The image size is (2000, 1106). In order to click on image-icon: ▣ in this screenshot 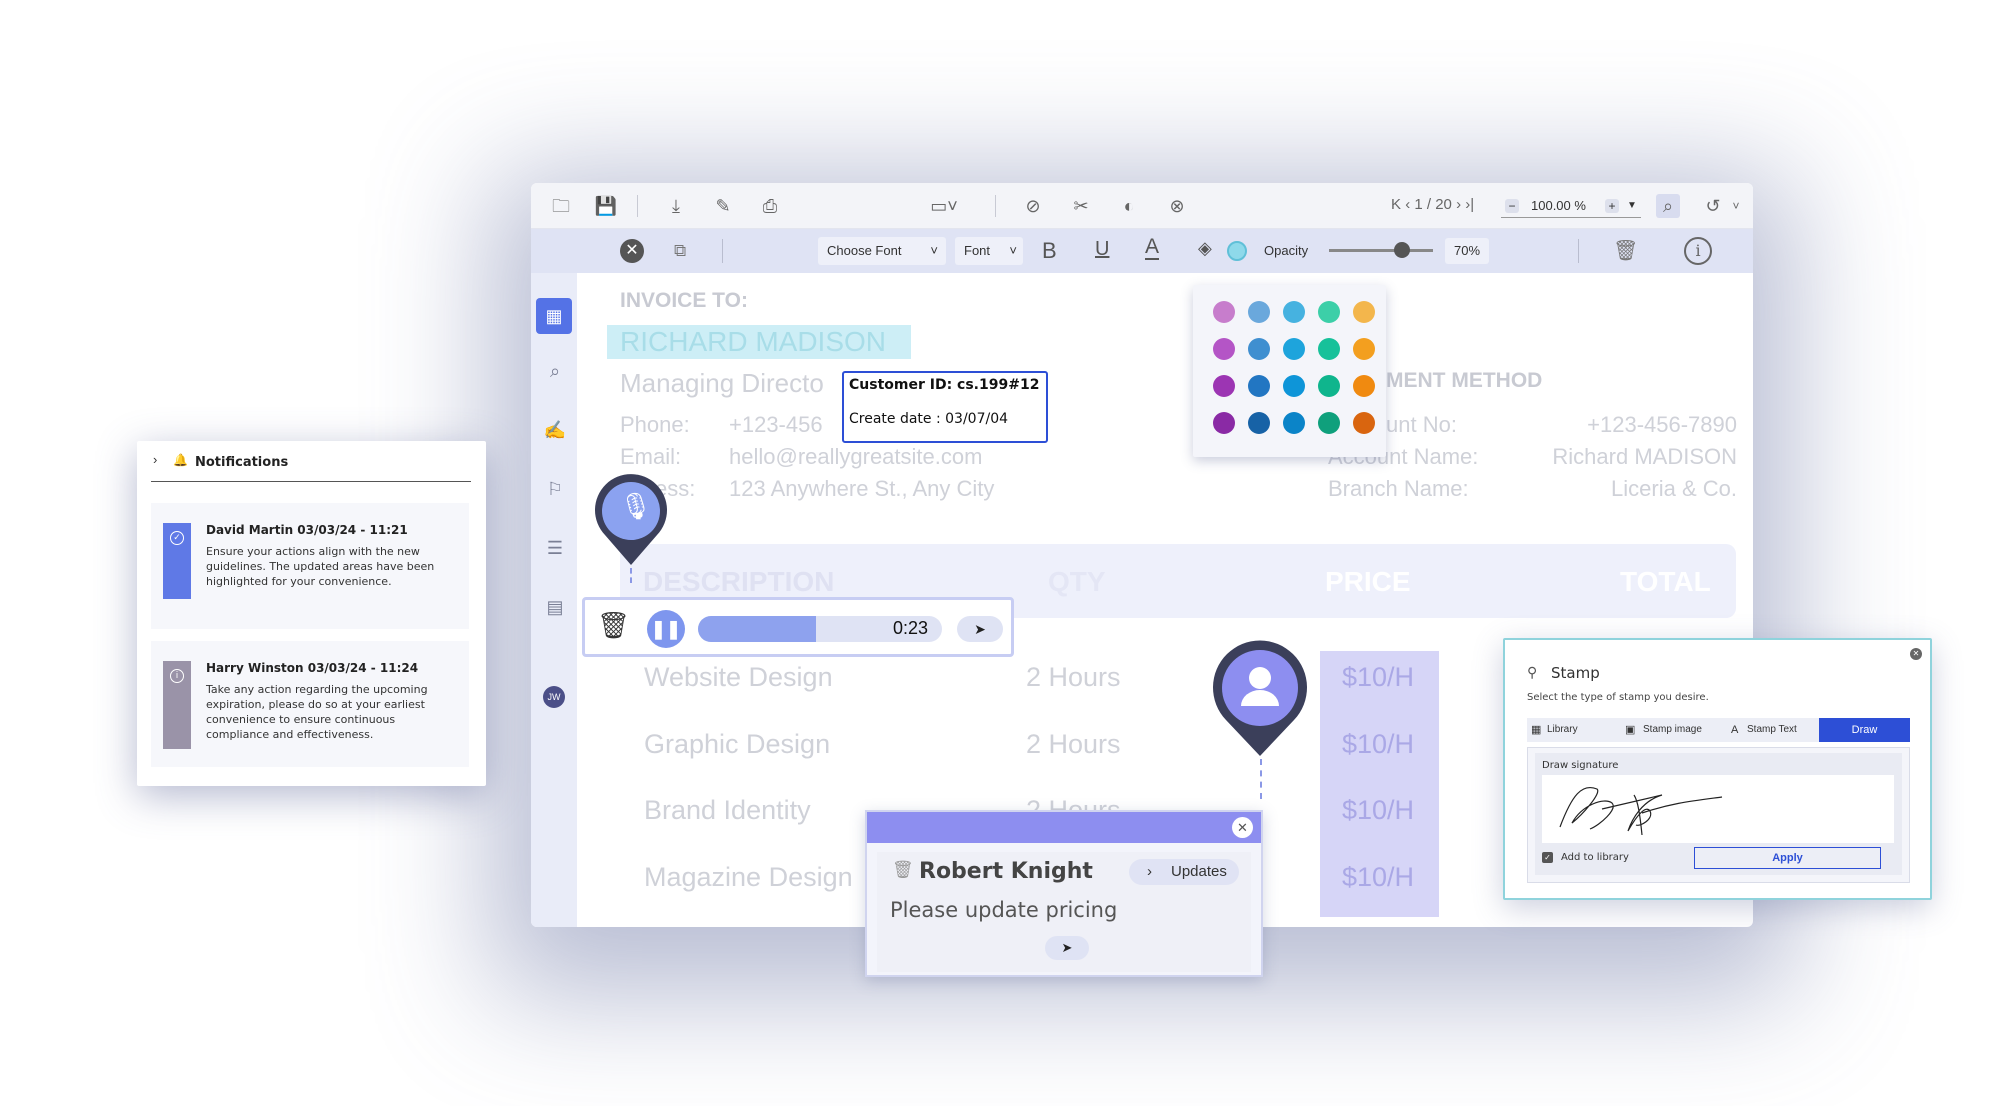, I will do `click(1630, 730)`.